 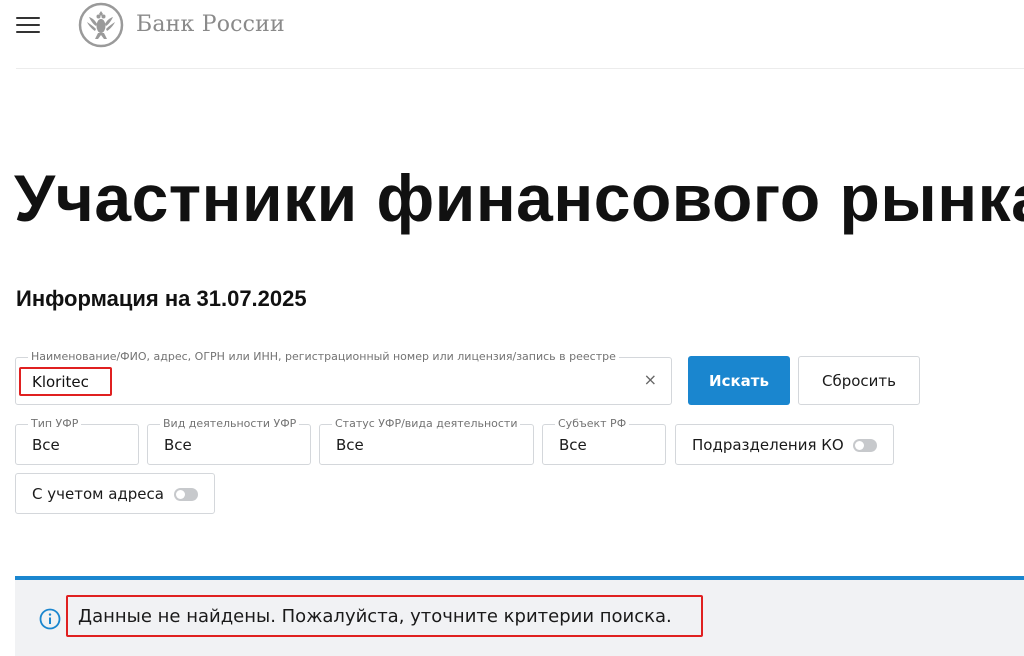 I want to click on info-date-heading: Информация на 31.07.2025, so click(x=161, y=298).